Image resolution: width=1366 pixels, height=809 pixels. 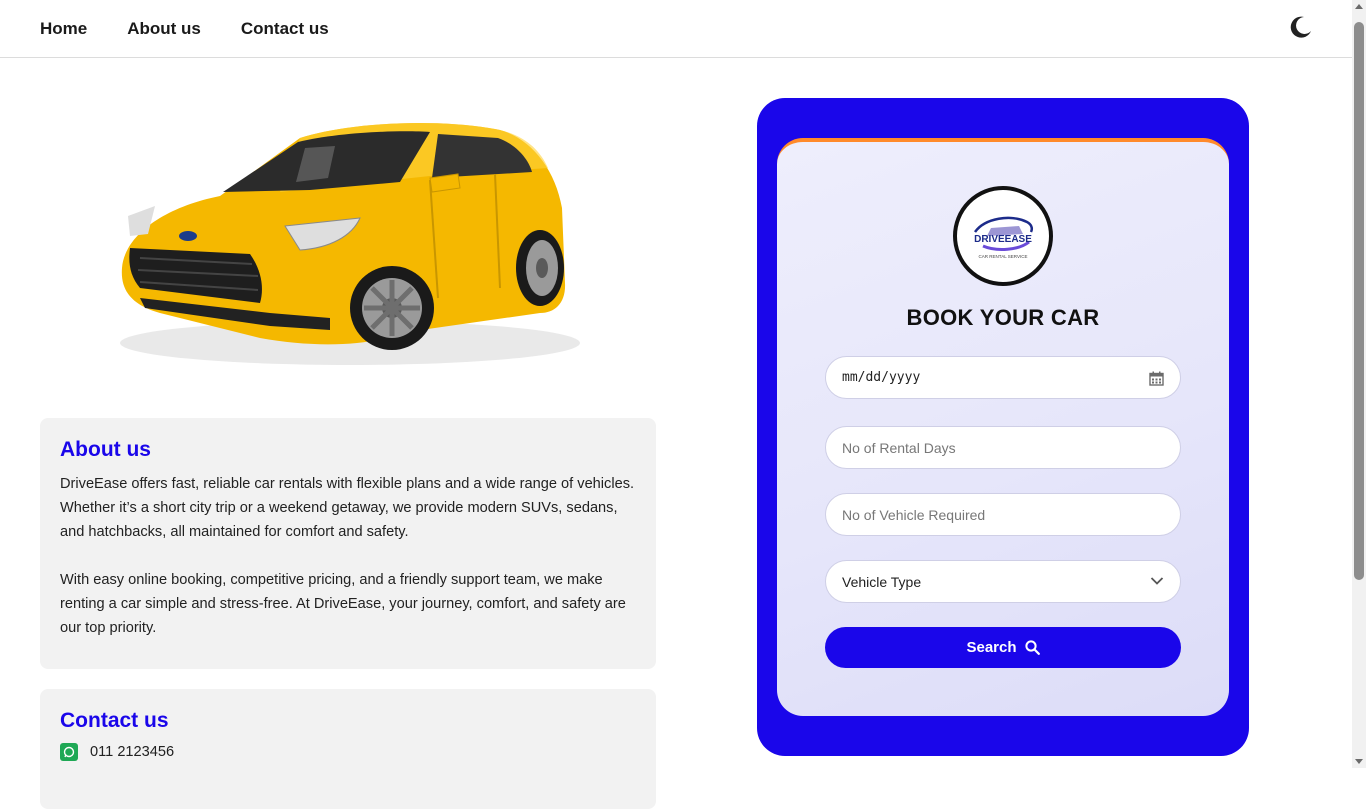 I want to click on whatsapp-icon, so click(x=69, y=752).